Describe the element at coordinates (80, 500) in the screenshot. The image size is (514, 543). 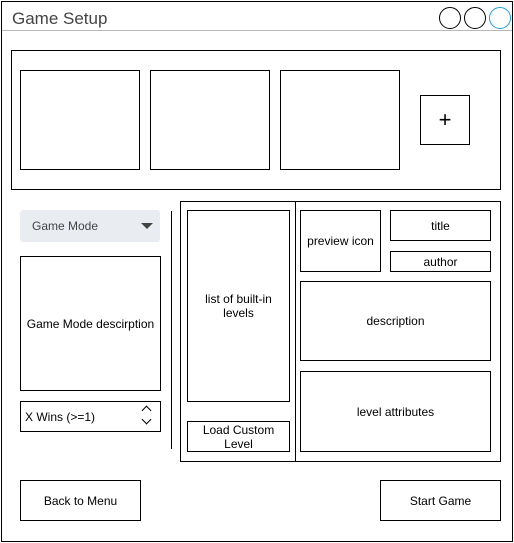
I see `back-to-menu-button: Back to Menu` at that location.